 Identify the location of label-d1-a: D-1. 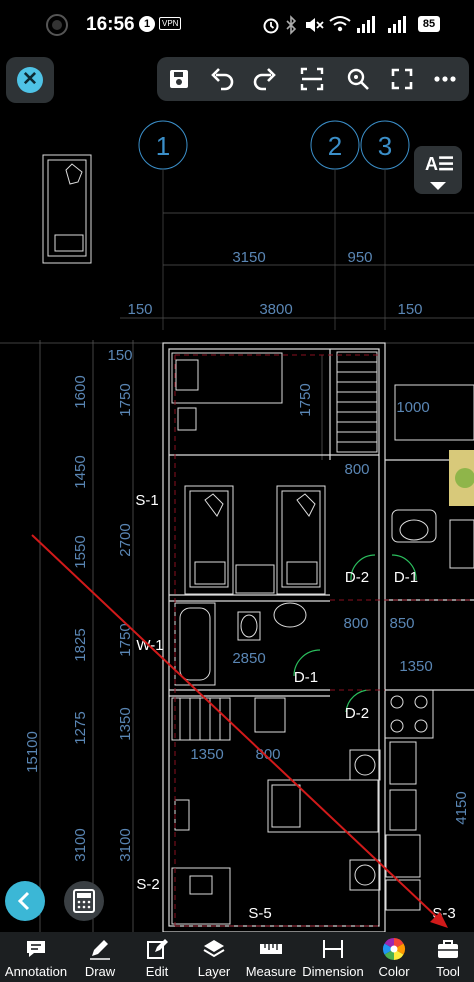
(406, 577).